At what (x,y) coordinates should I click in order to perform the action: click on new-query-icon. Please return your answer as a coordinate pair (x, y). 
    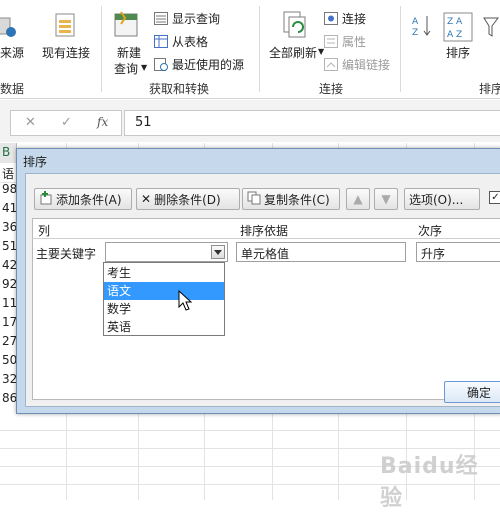
    Looking at the image, I should click on (128, 25).